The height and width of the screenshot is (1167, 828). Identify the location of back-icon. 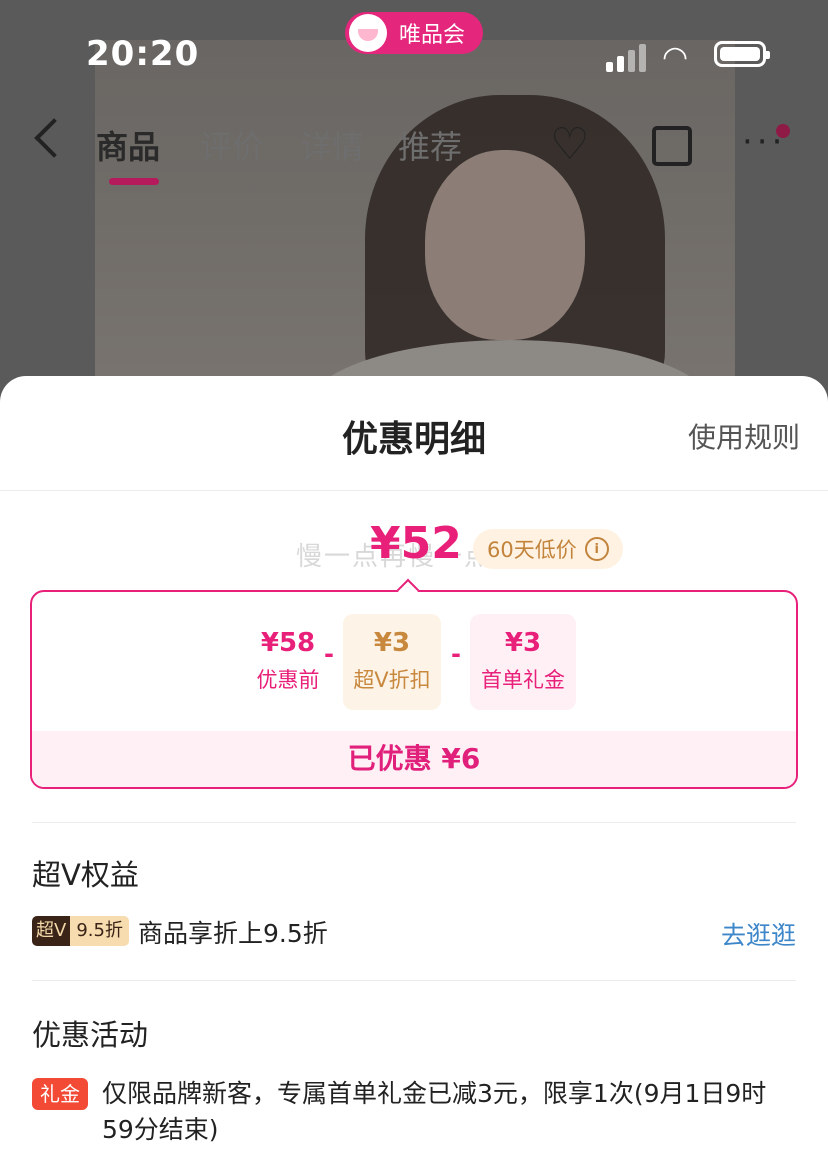
(54, 138).